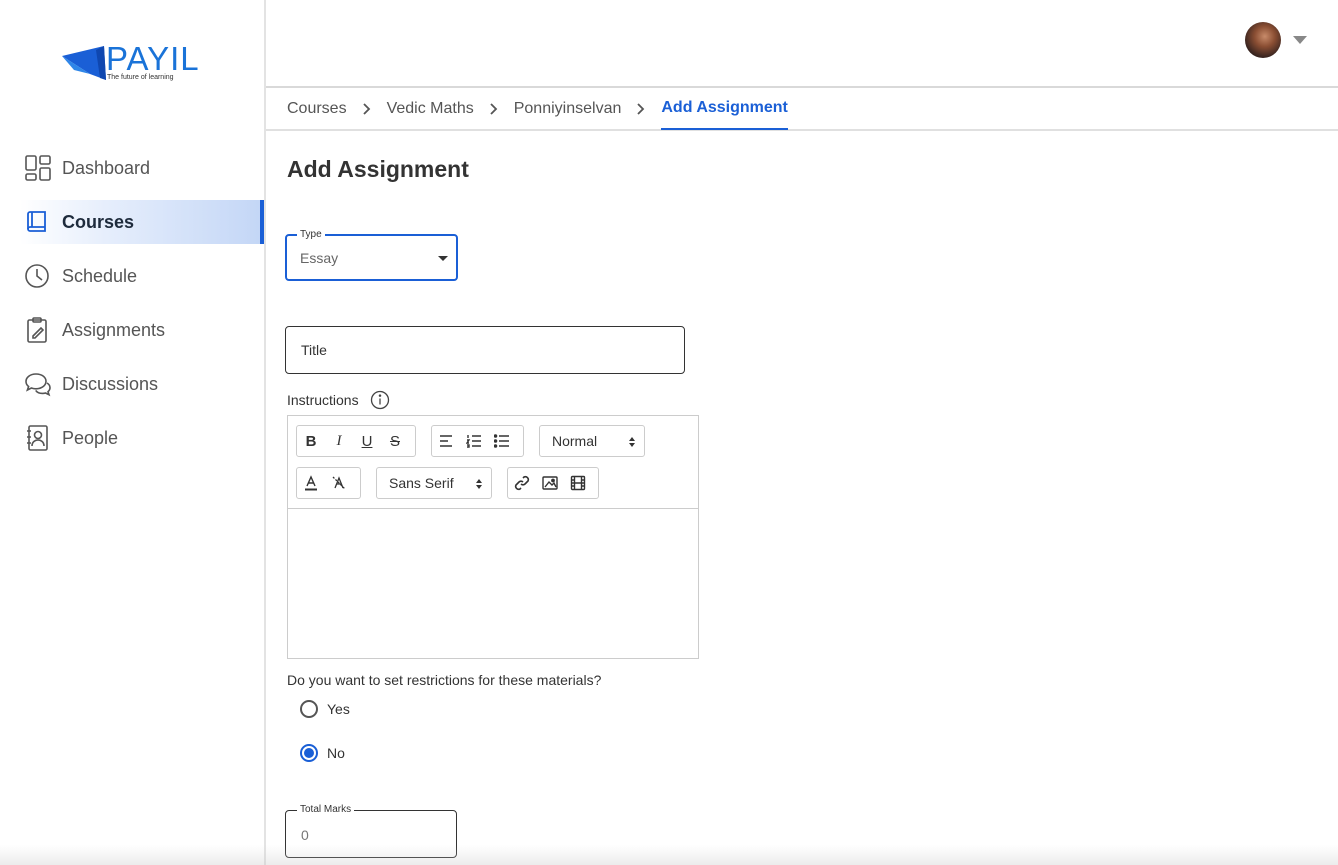 The image size is (1338, 865). Describe the element at coordinates (485, 350) in the screenshot. I see `title-input` at that location.